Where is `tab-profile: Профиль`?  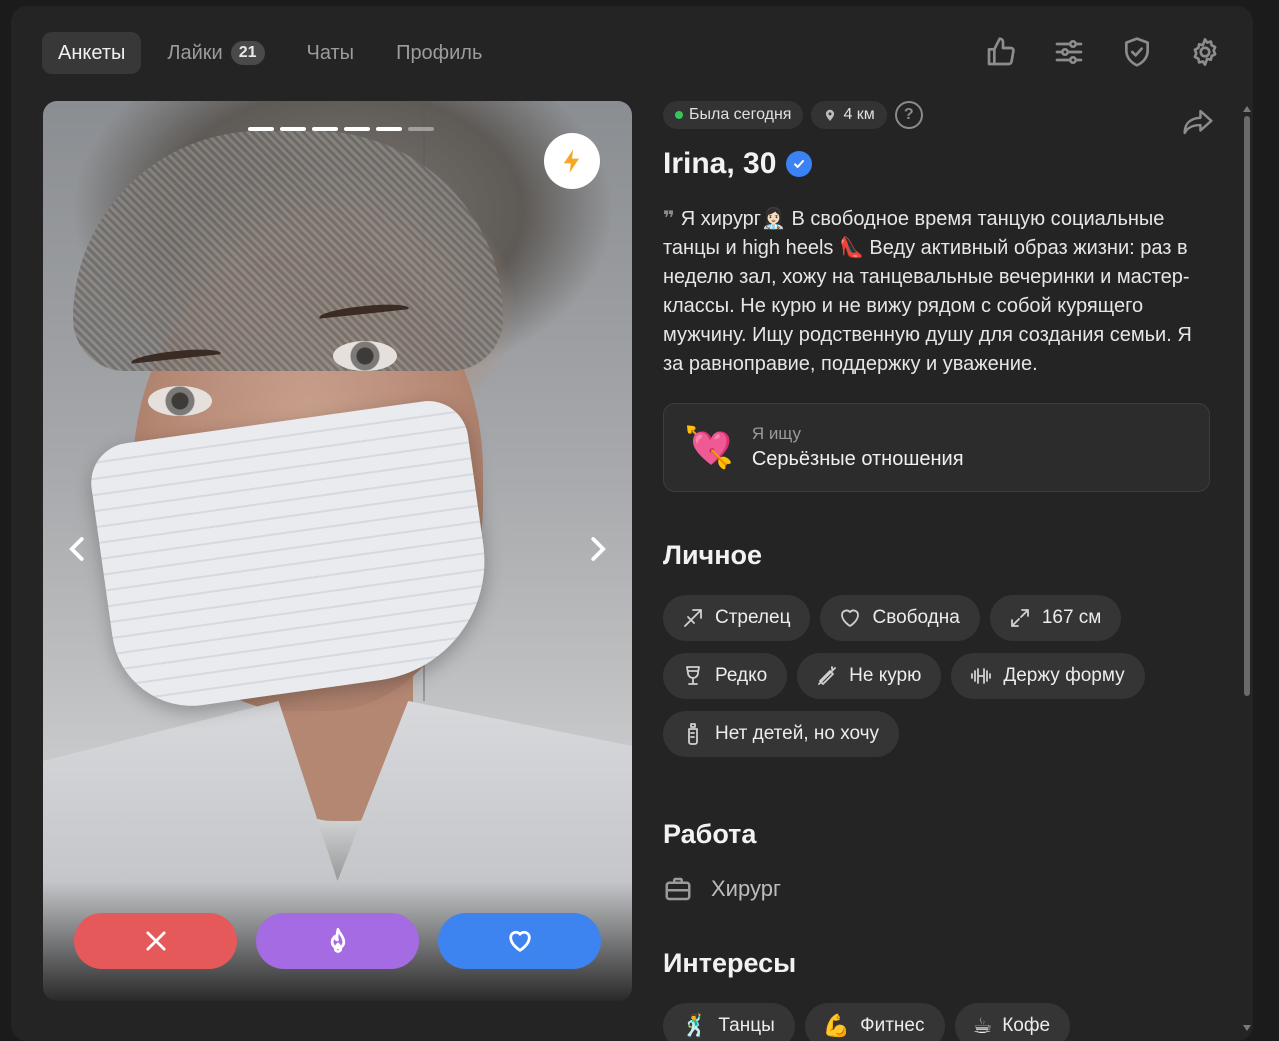
tab-profile: Профиль is located at coordinates (439, 53).